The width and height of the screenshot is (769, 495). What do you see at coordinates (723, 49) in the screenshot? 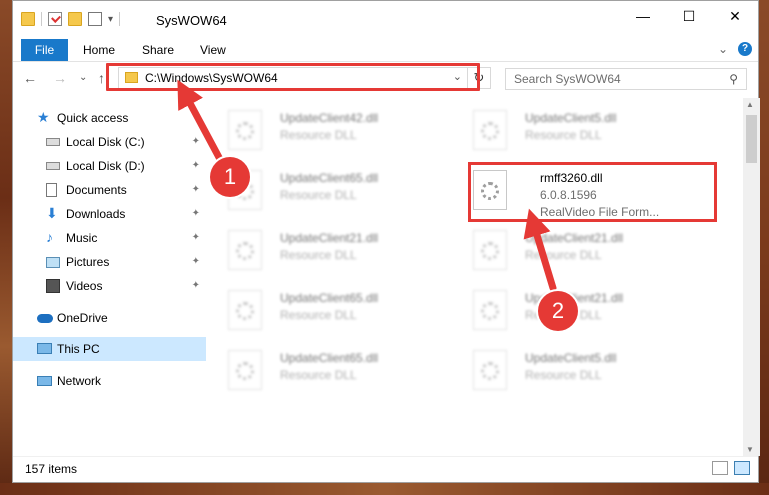
I see `expand-ribbon-icon: ⌄` at bounding box center [723, 49].